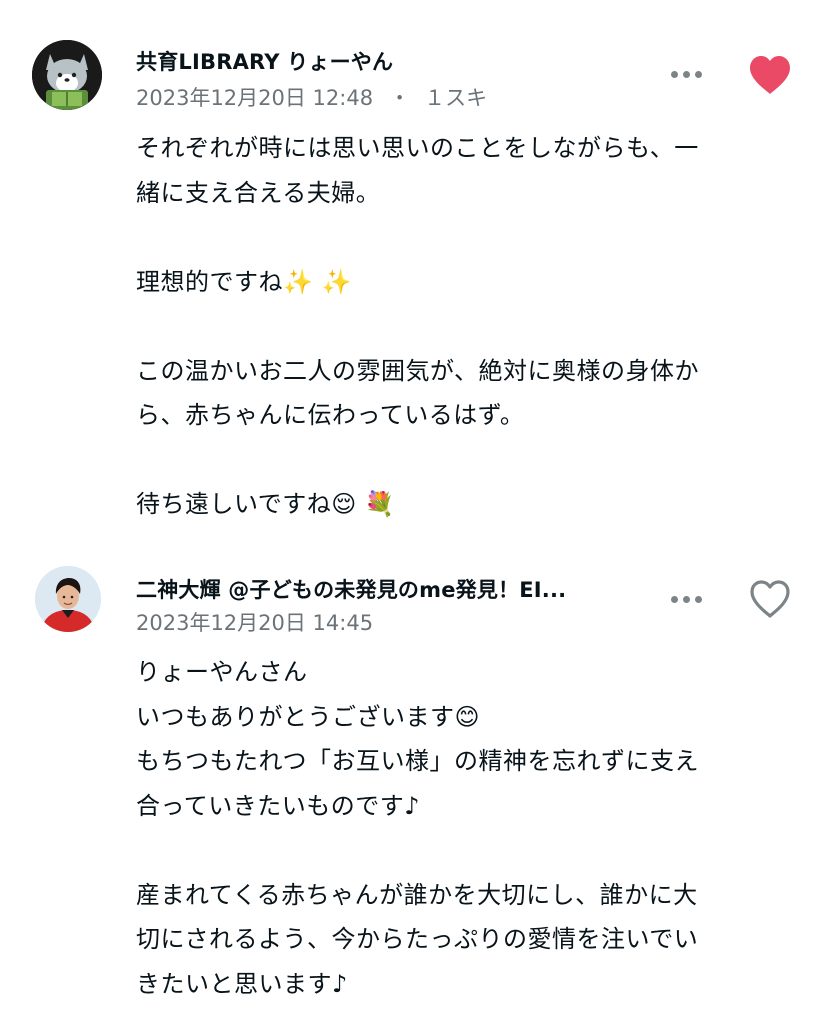  I want to click on comment-text-line: それぞれが時には思い思いのことをしながらも、一, so click(417, 148).